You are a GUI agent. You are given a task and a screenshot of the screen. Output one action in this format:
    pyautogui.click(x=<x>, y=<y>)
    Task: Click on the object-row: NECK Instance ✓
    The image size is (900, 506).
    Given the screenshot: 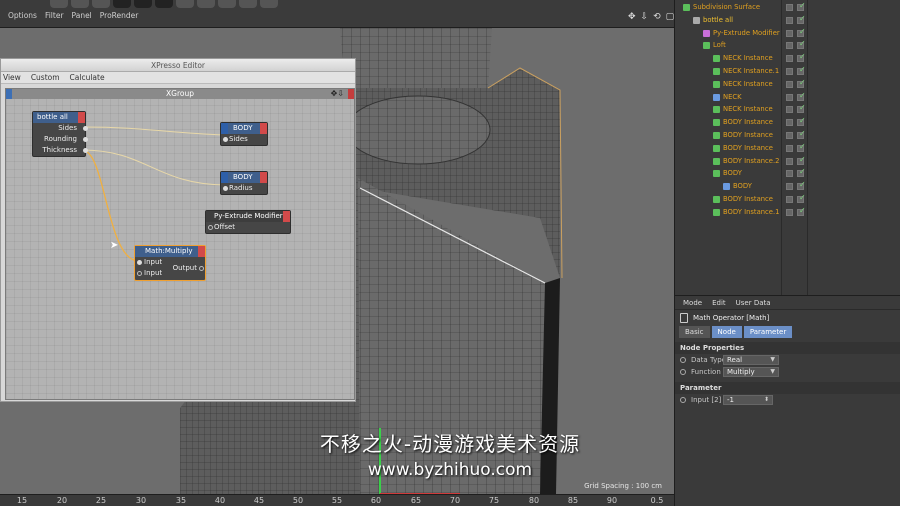 What is the action you would take?
    pyautogui.click(x=787, y=58)
    